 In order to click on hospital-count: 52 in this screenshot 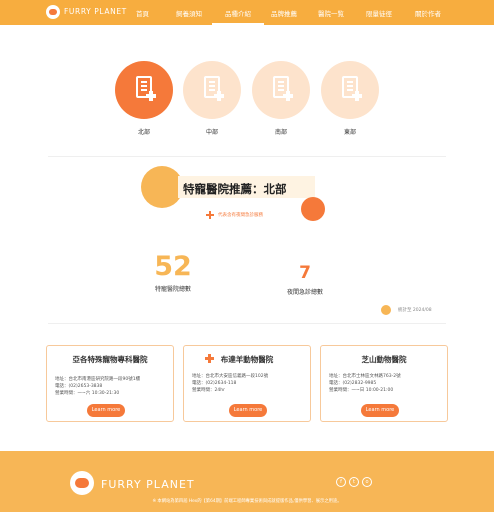, I will do `click(173, 266)`.